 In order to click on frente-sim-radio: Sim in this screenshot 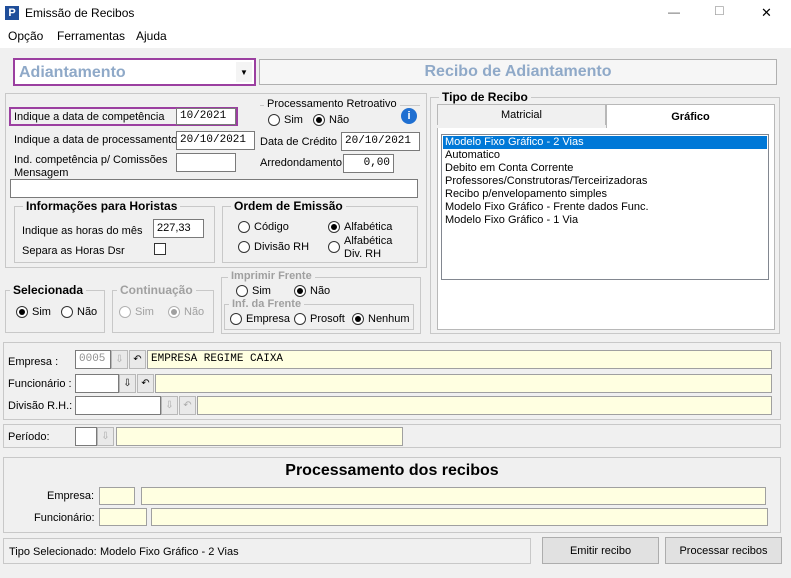, I will do `click(253, 291)`.